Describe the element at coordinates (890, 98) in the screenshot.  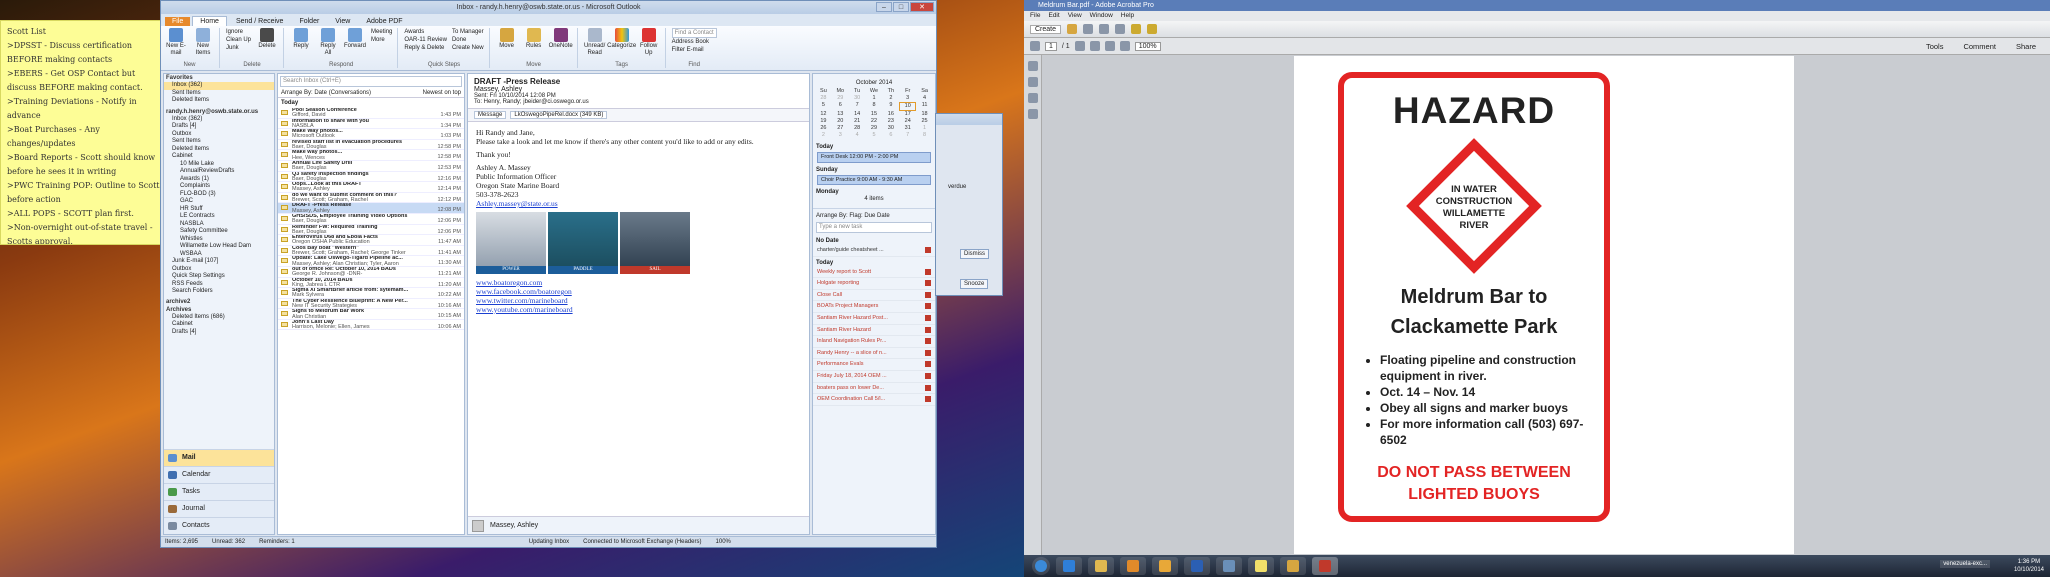
I see `calendar-day: 2` at that location.